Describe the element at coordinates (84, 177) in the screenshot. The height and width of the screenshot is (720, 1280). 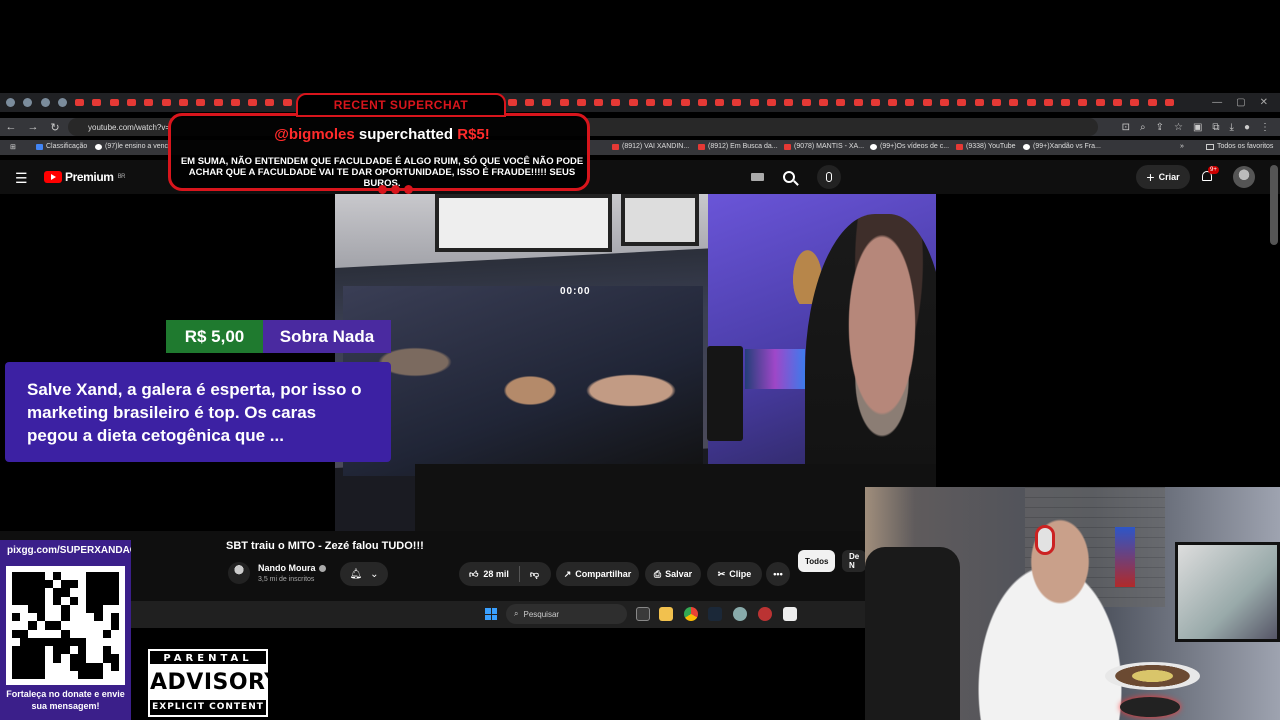
I see `youtube-logo: Premium BR` at that location.